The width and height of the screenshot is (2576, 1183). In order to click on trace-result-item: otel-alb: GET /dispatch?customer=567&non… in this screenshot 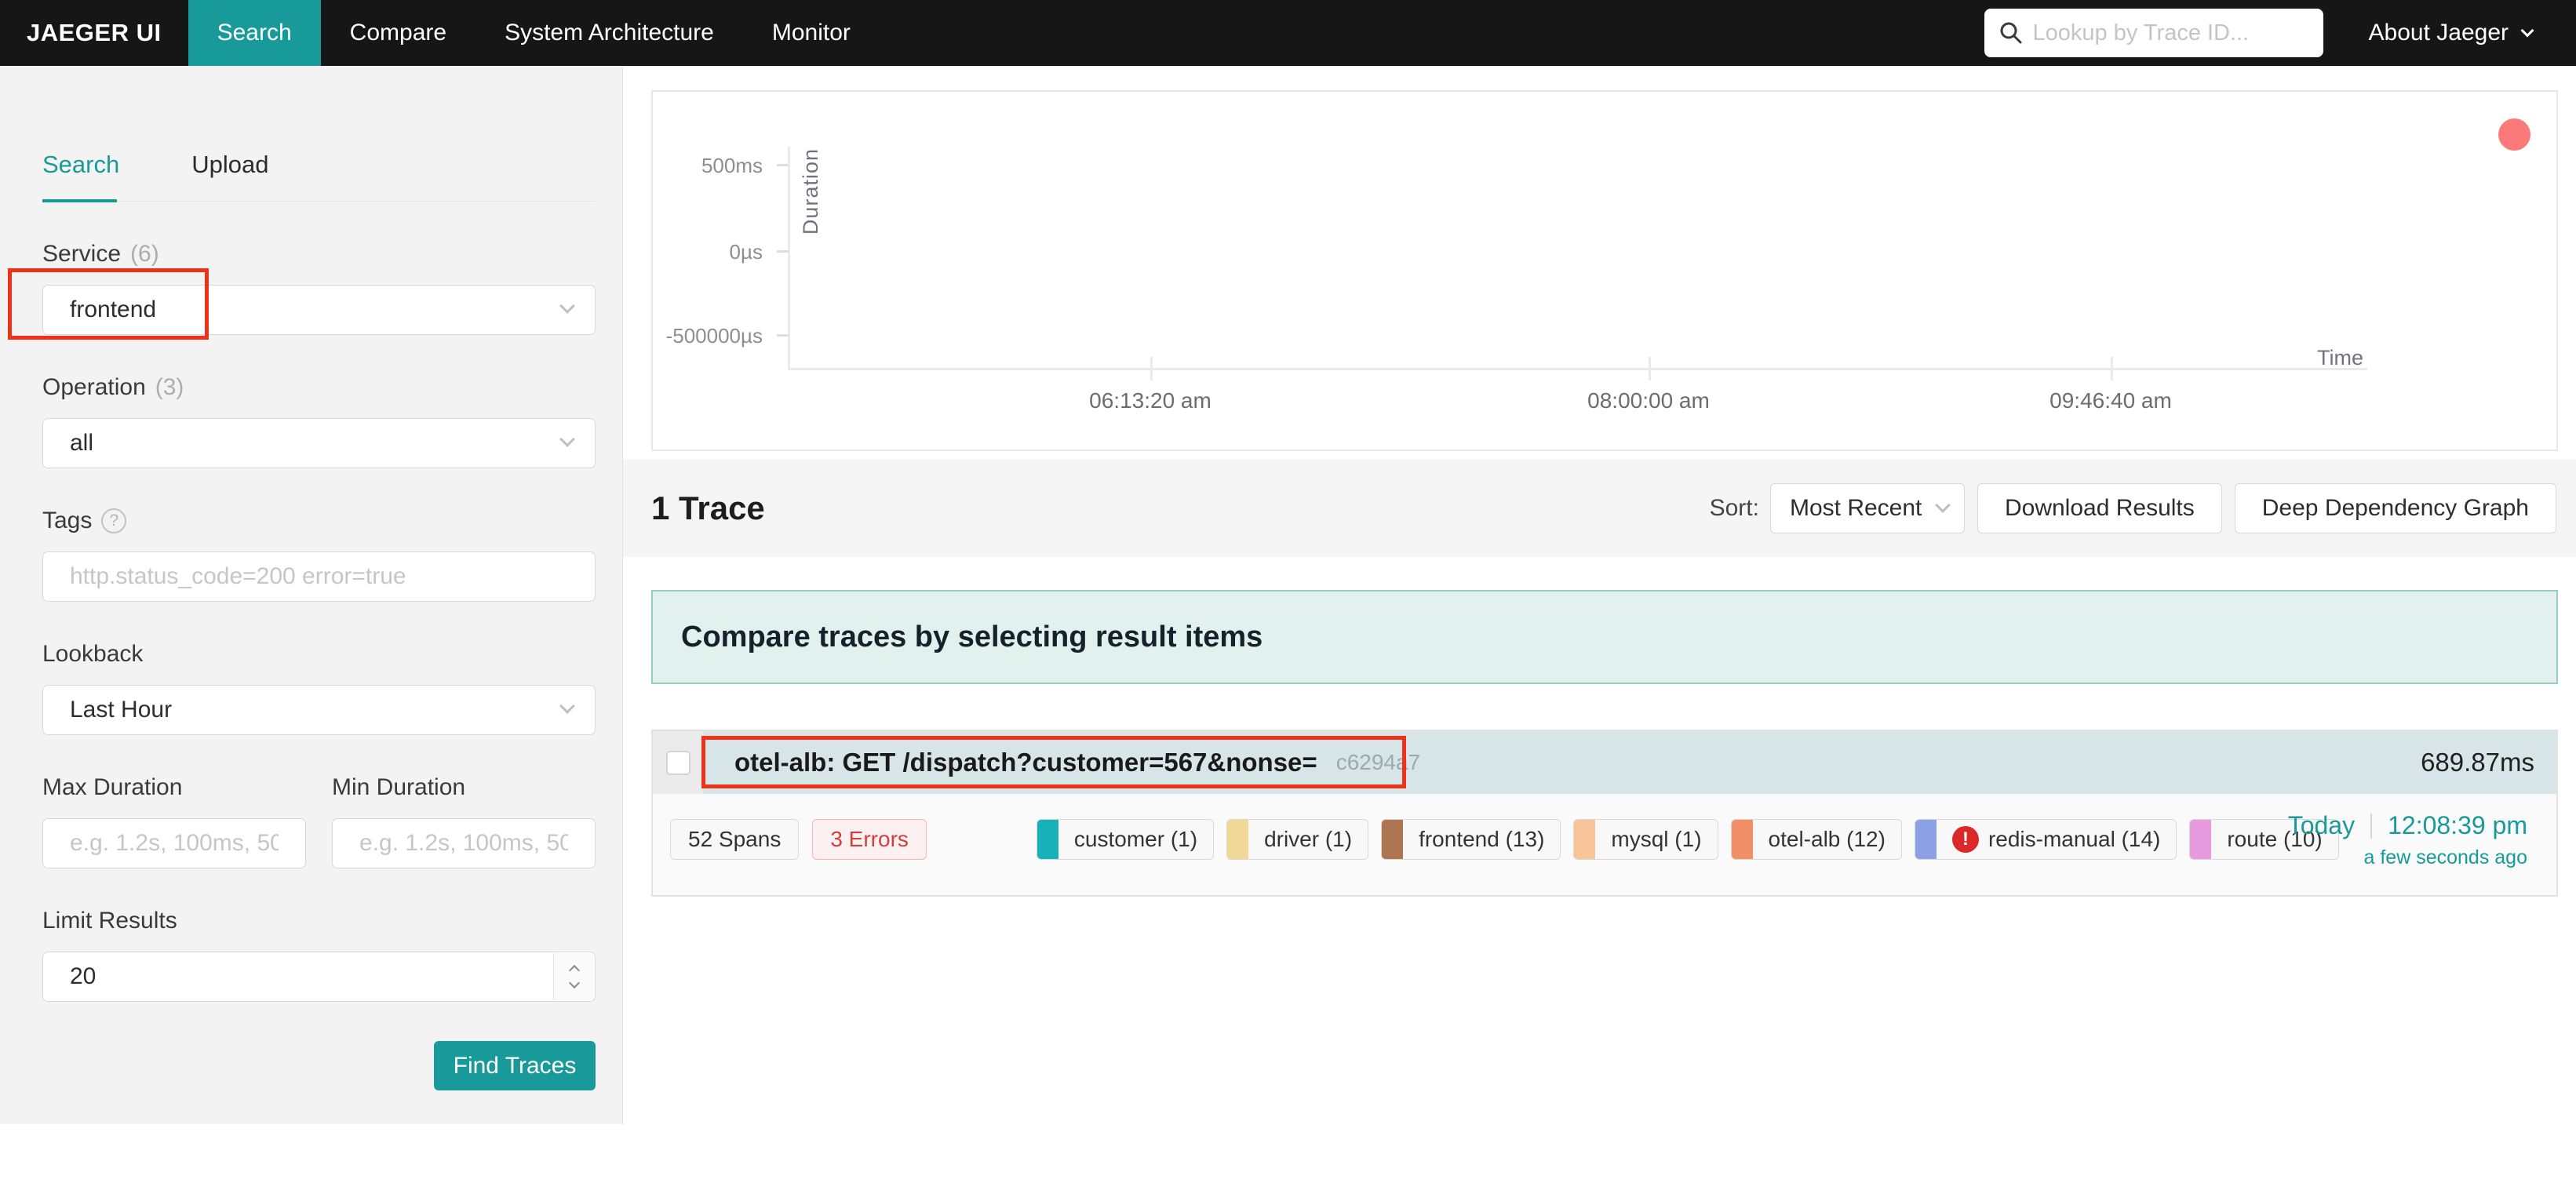, I will do `click(1604, 813)`.